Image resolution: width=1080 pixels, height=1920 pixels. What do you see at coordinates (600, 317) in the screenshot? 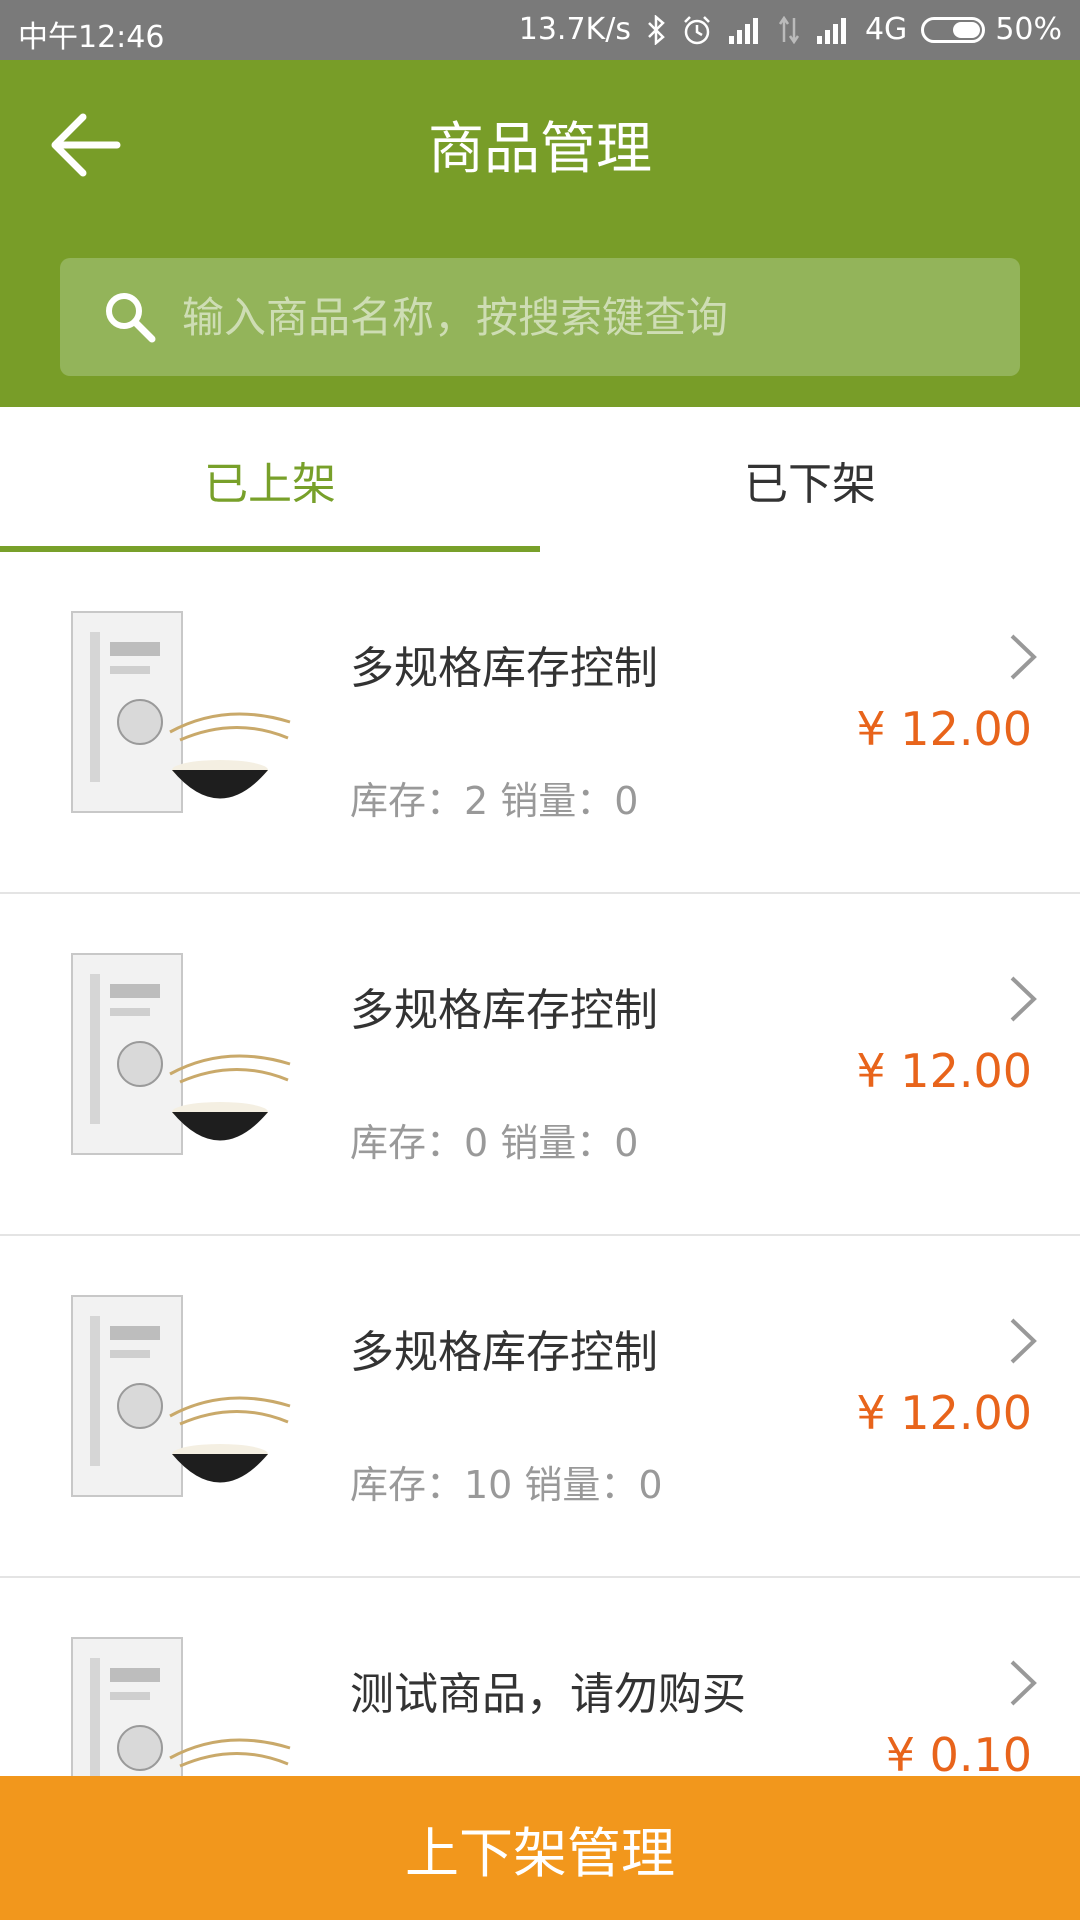
I see `search-input` at bounding box center [600, 317].